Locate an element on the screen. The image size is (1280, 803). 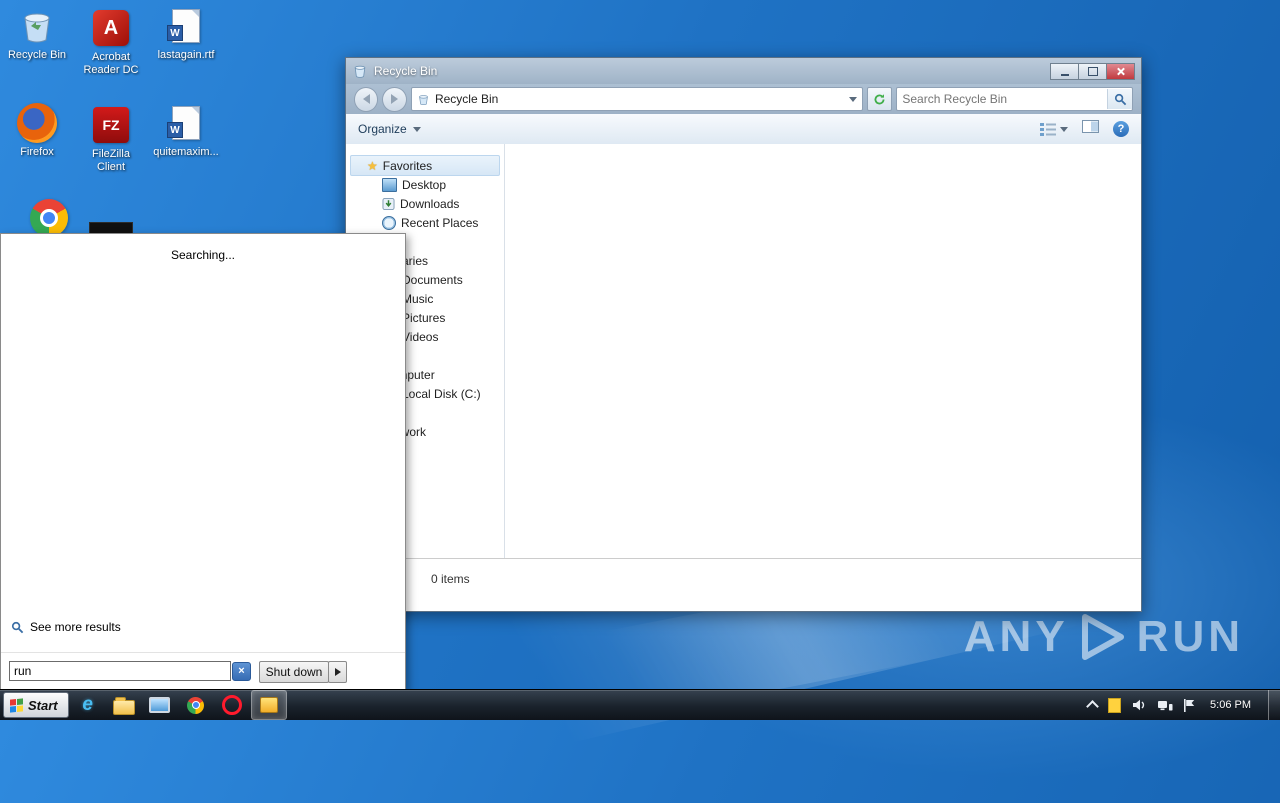
caption-buttons is located at coordinates (1092, 71).